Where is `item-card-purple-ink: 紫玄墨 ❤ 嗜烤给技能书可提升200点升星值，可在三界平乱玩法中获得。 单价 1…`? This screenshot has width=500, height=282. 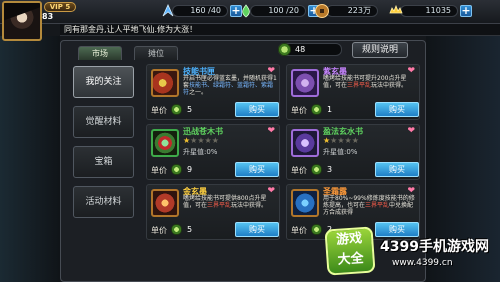 item-card-purple-ink: 紫玄墨 ❤ 嗜烤给技能书可提升200点升星值，可在三界平乱玩法中获得。 单价 1… is located at coordinates (353, 92).